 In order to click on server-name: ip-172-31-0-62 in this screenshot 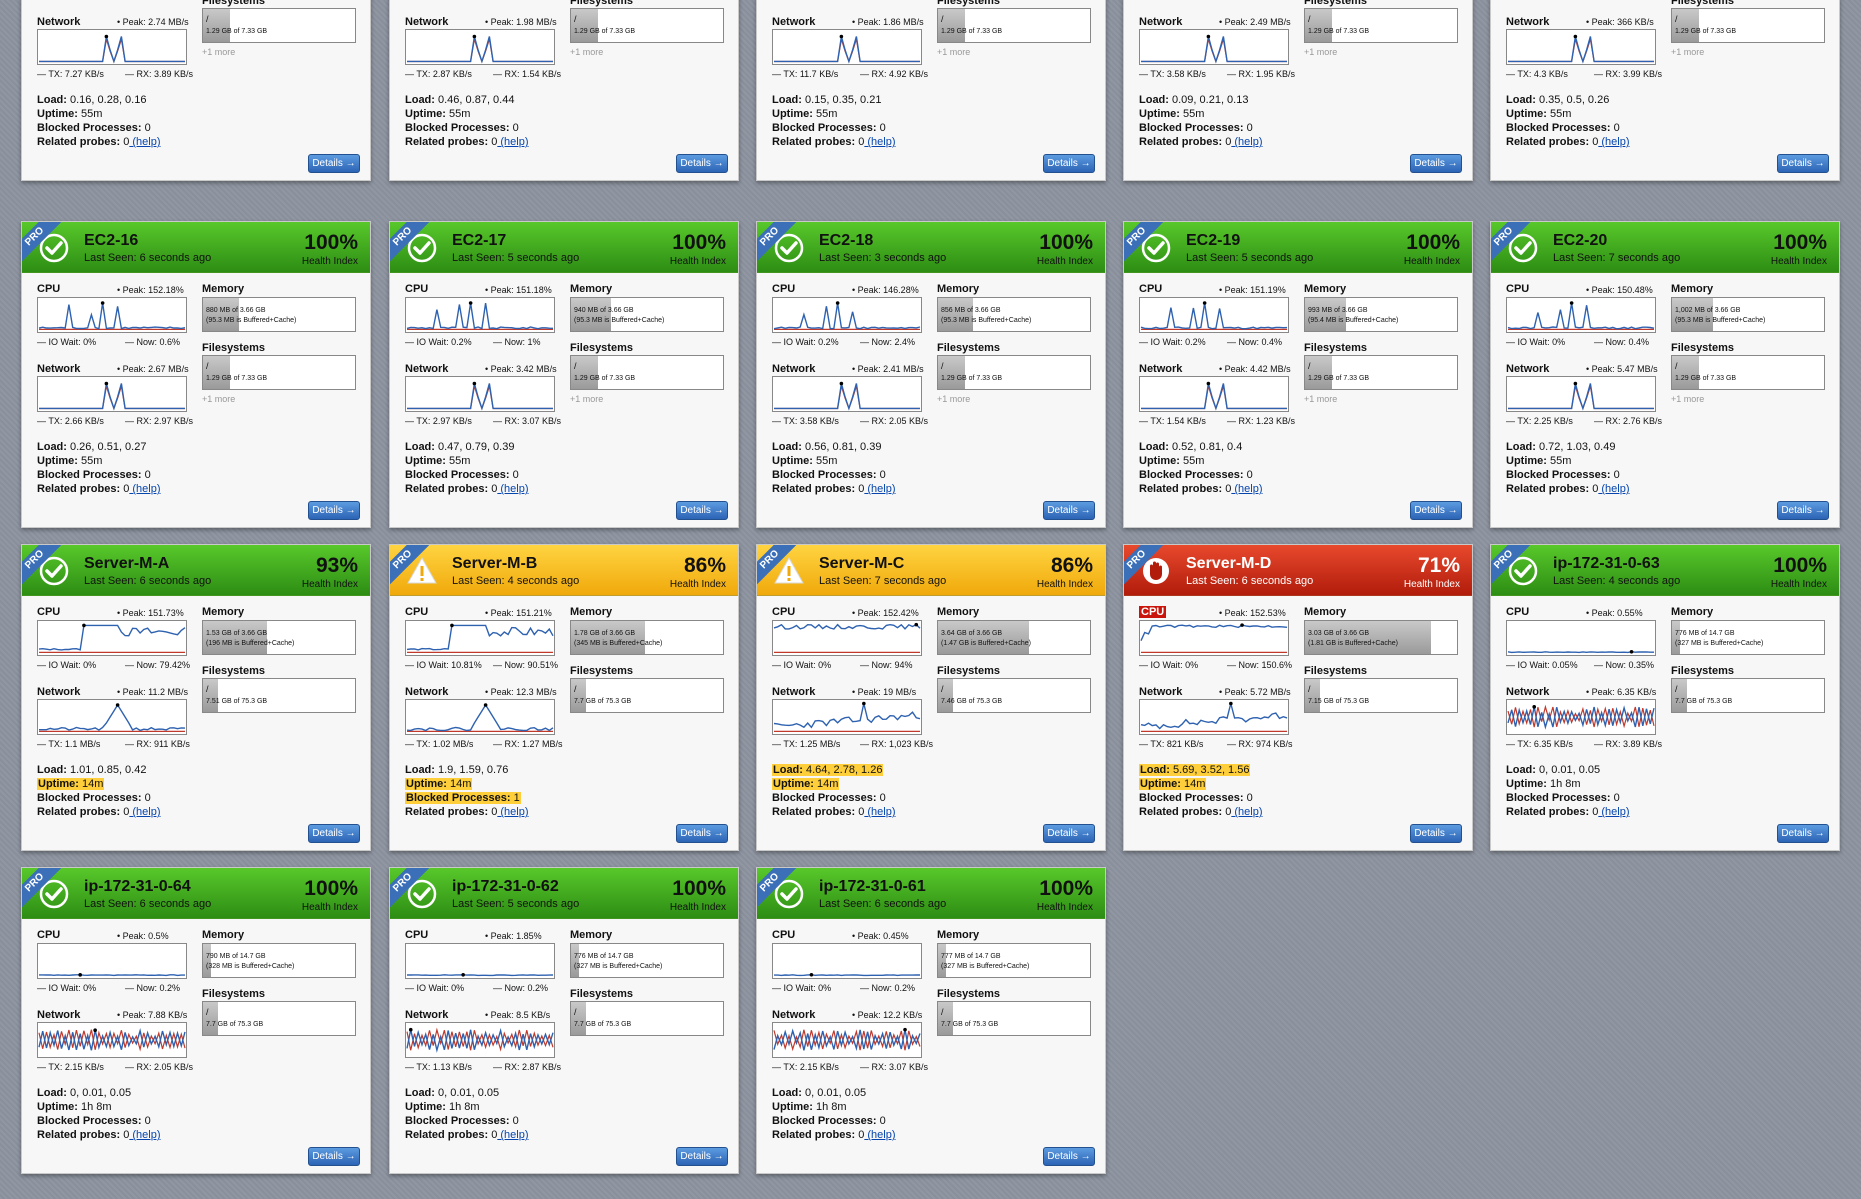, I will do `click(505, 887)`.